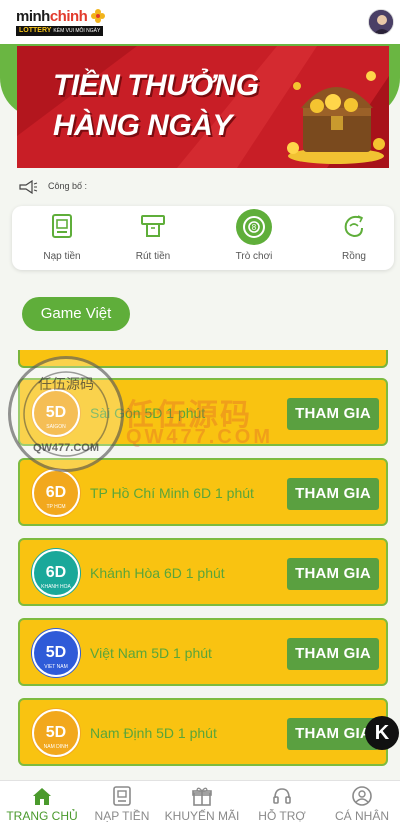  I want to click on avatar-person-icon, so click(381, 22).